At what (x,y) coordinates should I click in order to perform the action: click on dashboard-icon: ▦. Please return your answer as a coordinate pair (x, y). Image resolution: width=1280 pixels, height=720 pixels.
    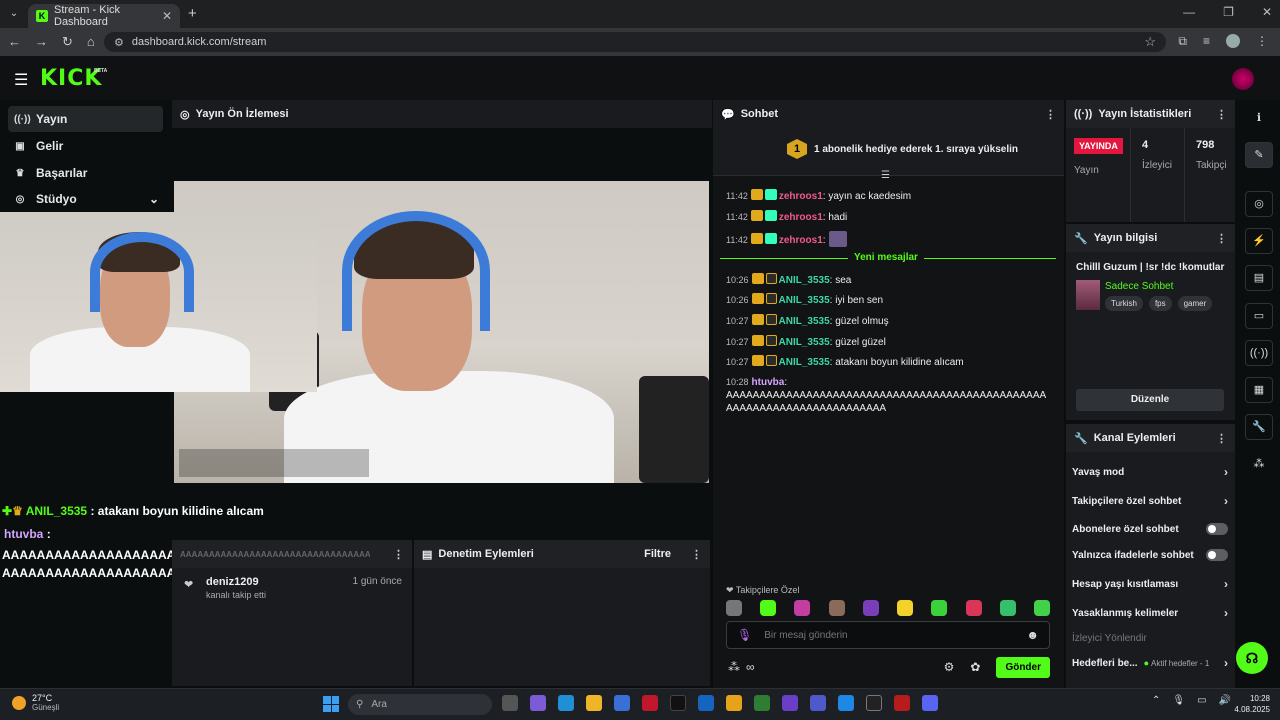
    Looking at the image, I should click on (1259, 390).